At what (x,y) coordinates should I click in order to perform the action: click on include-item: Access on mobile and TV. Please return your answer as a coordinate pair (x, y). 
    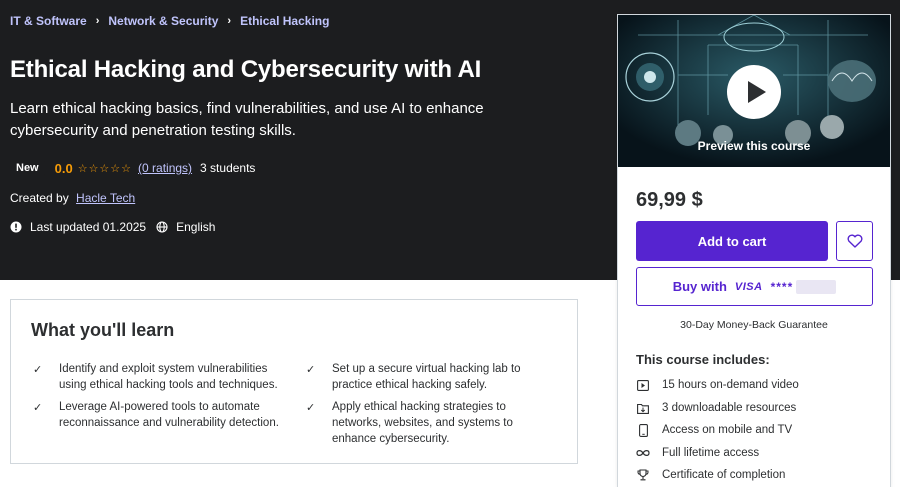
    Looking at the image, I should click on (714, 430).